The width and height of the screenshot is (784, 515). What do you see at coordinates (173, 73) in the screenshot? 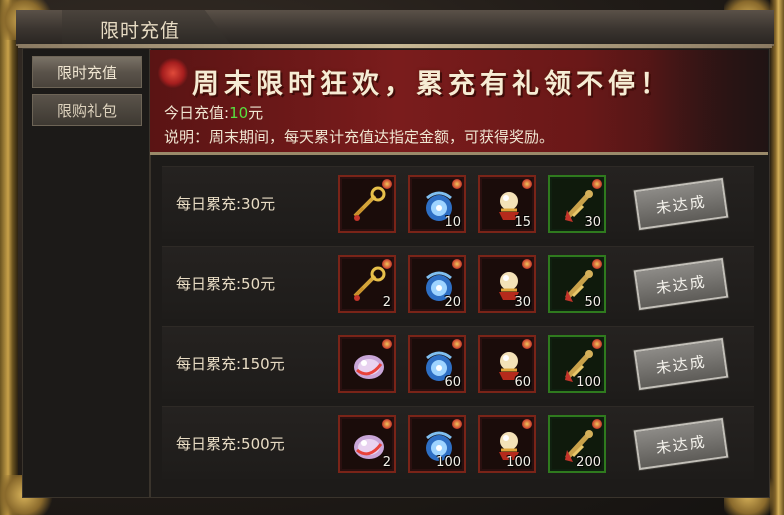
I see `firework-icon` at bounding box center [173, 73].